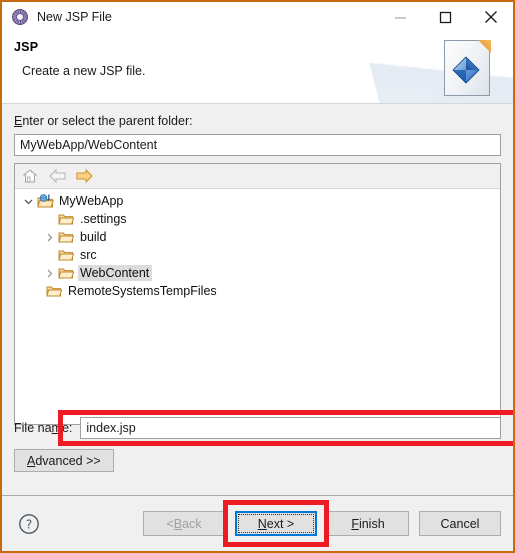 The width and height of the screenshot is (515, 553). What do you see at coordinates (257, 237) in the screenshot?
I see `tree-row: build` at bounding box center [257, 237].